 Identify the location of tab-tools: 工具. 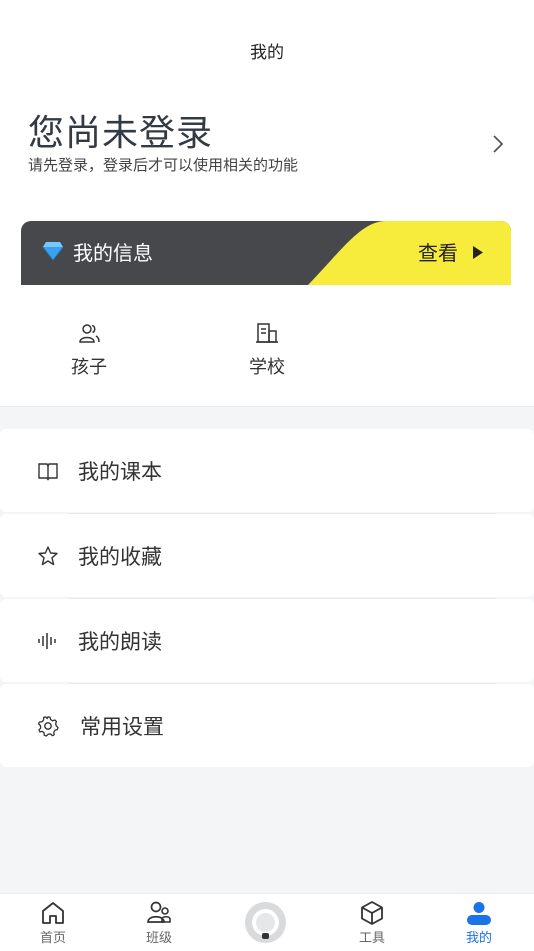
(372, 922).